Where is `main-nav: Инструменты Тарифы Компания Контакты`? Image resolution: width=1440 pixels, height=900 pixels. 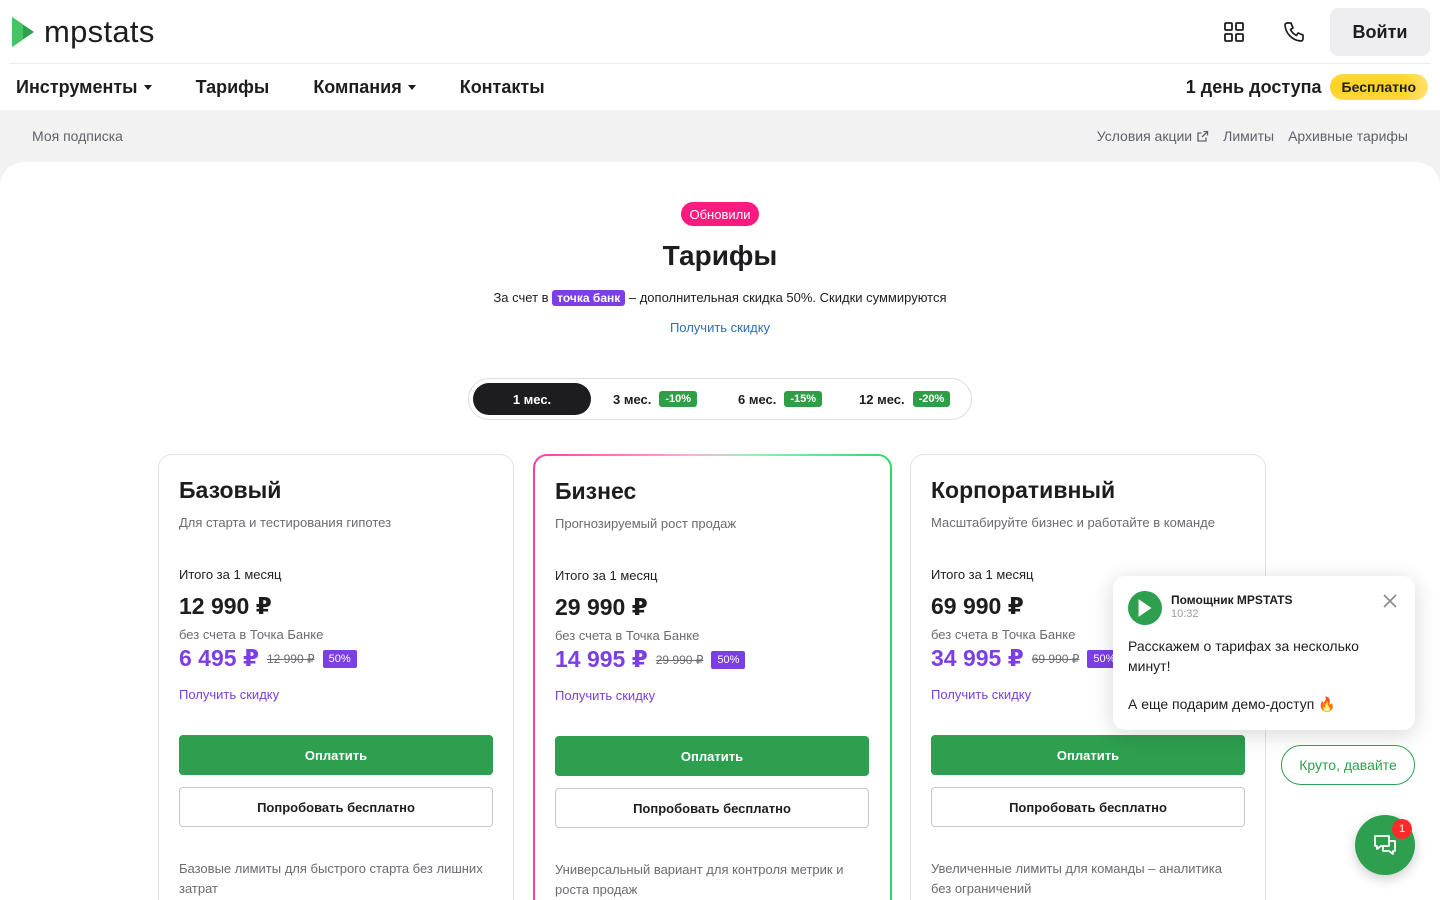 main-nav: Инструменты Тарифы Компания Контакты is located at coordinates (302, 87).